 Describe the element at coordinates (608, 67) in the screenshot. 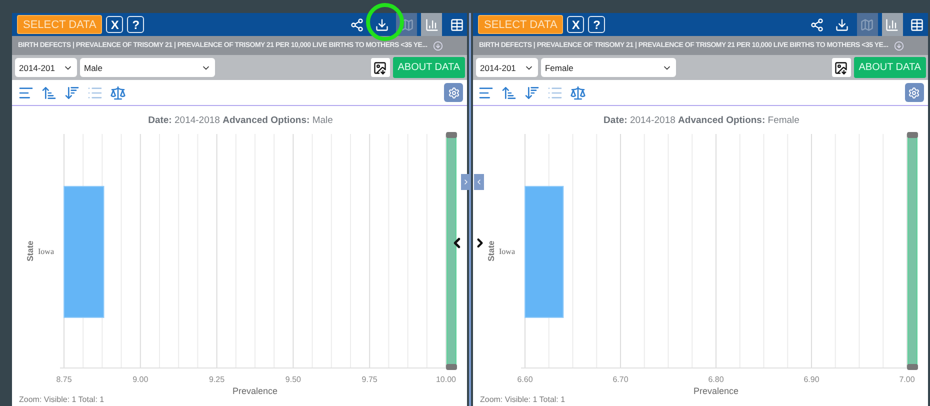

I see `option-select: Female` at that location.